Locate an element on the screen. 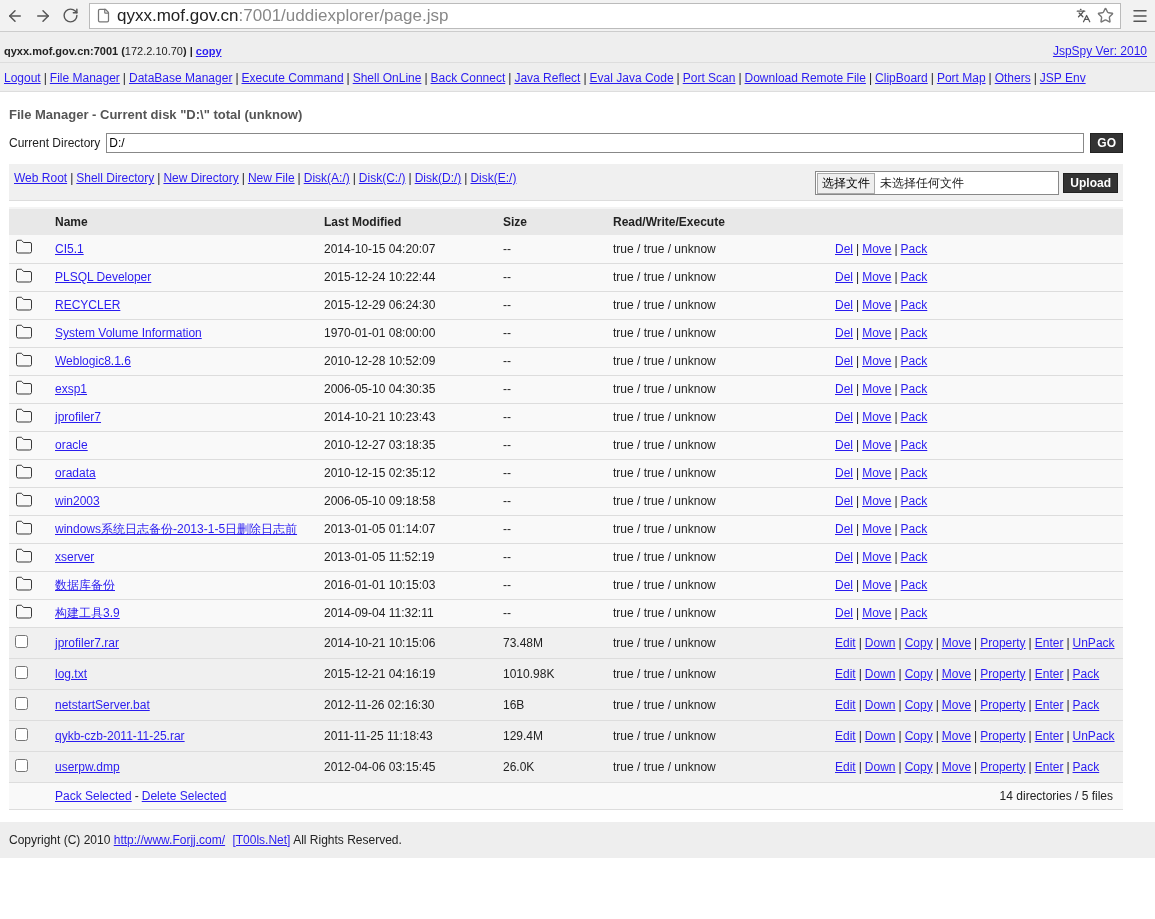 The image size is (1155, 919). bulk-action-link: Delete Selected is located at coordinates (184, 795).